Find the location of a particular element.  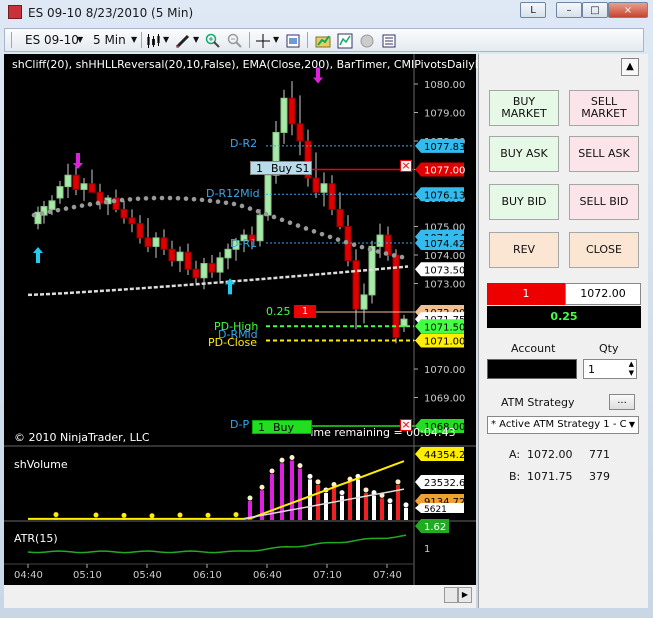

close-window-button: × is located at coordinates (628, 10).